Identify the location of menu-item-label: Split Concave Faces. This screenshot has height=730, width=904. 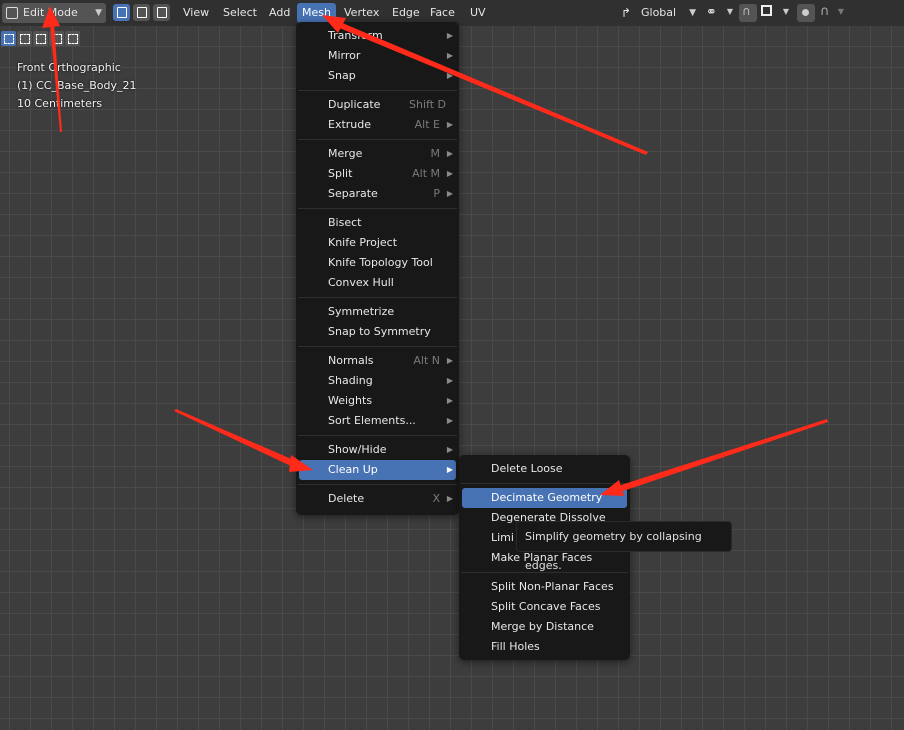
(546, 606).